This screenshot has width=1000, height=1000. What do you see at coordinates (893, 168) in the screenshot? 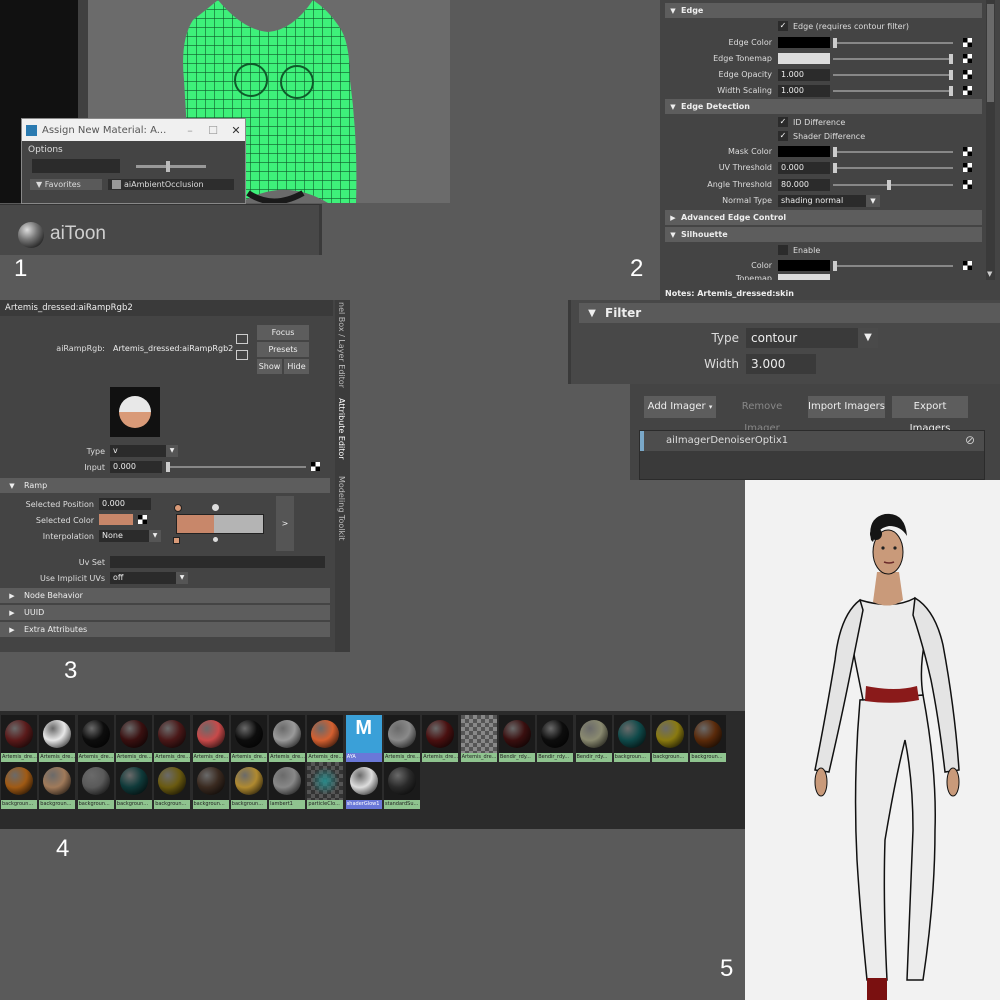
I see `uv-threshold-slider` at bounding box center [893, 168].